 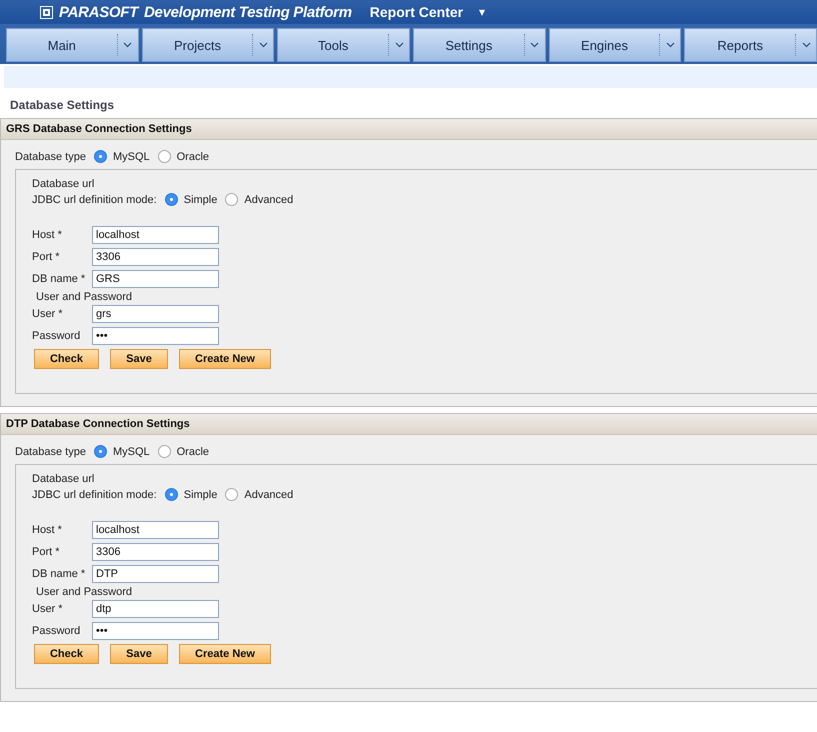 What do you see at coordinates (155, 609) in the screenshot?
I see `input-field: dtp` at bounding box center [155, 609].